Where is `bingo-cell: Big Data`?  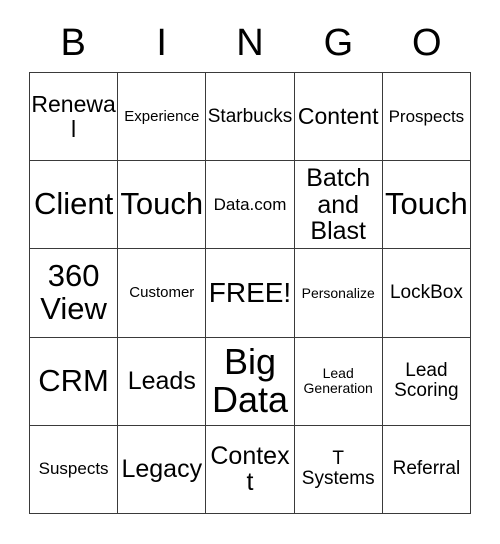
bingo-cell: Big Data is located at coordinates (250, 381).